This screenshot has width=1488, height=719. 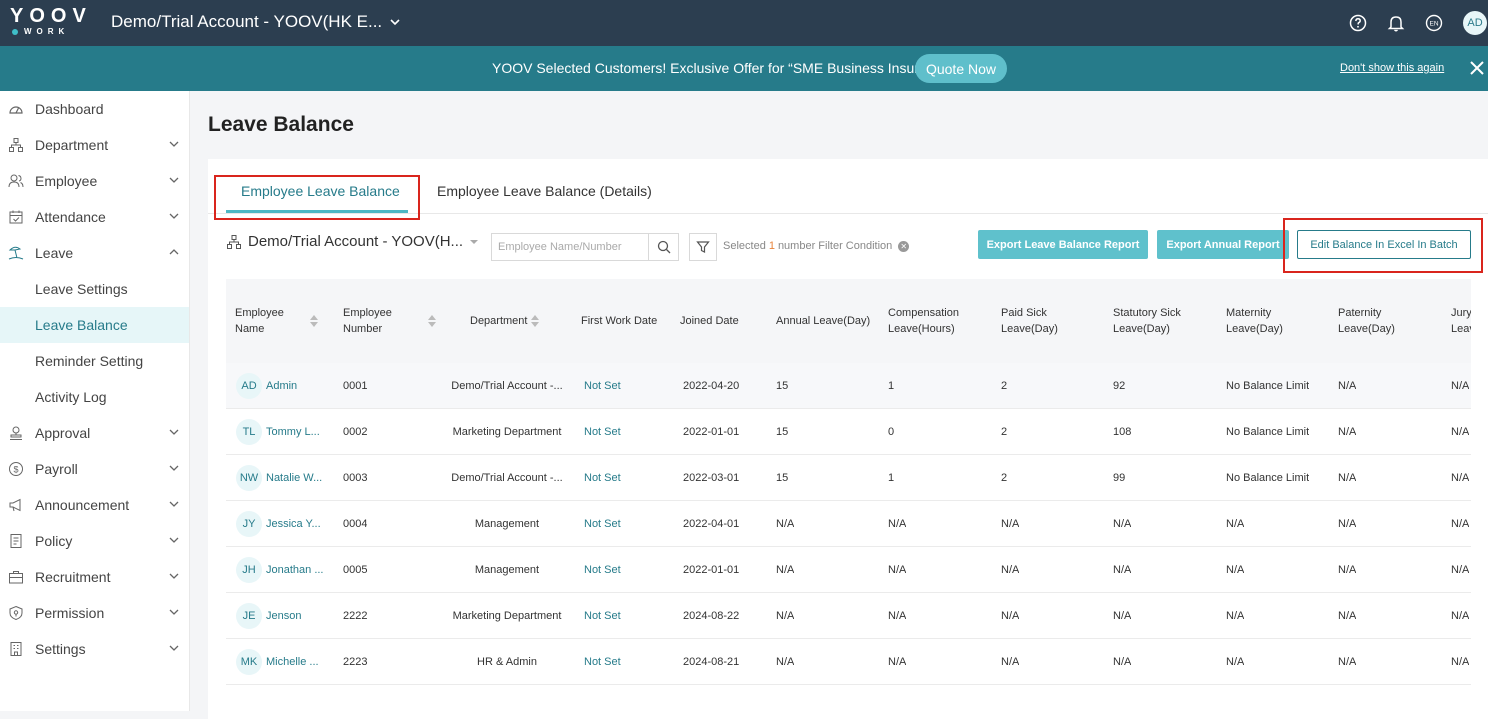 I want to click on sidebar-subitem-leave-balance: Leave Balance, so click(x=94, y=325).